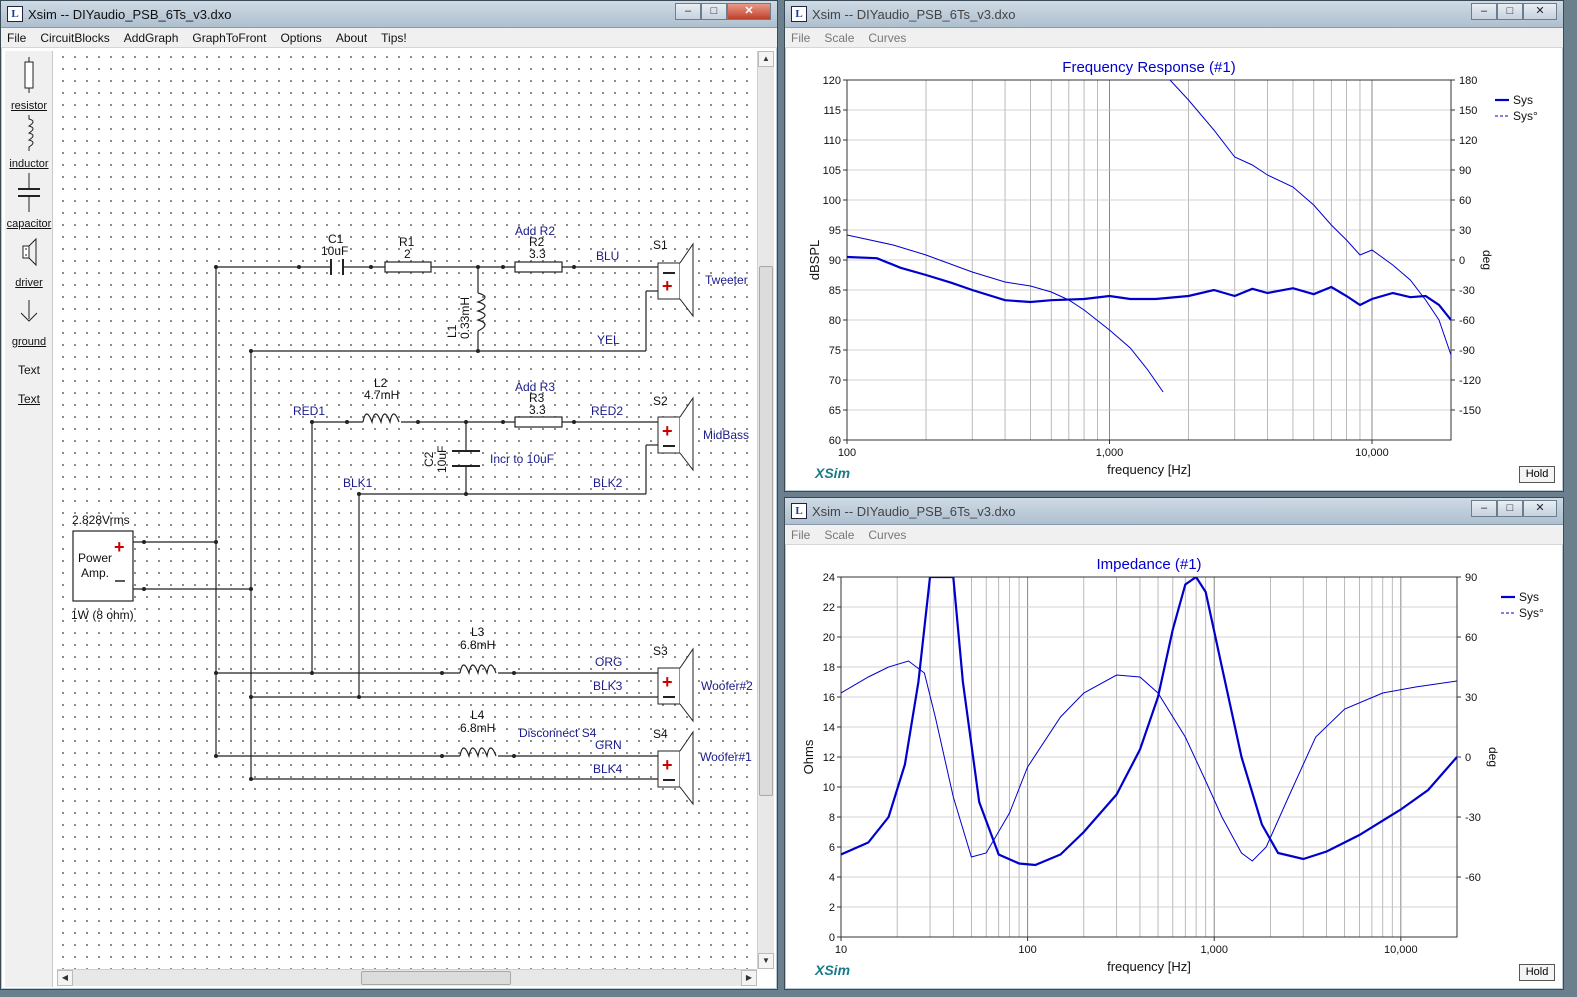 This screenshot has height=997, width=1577. I want to click on label-woofer2: Woofer#2, so click(727, 686).